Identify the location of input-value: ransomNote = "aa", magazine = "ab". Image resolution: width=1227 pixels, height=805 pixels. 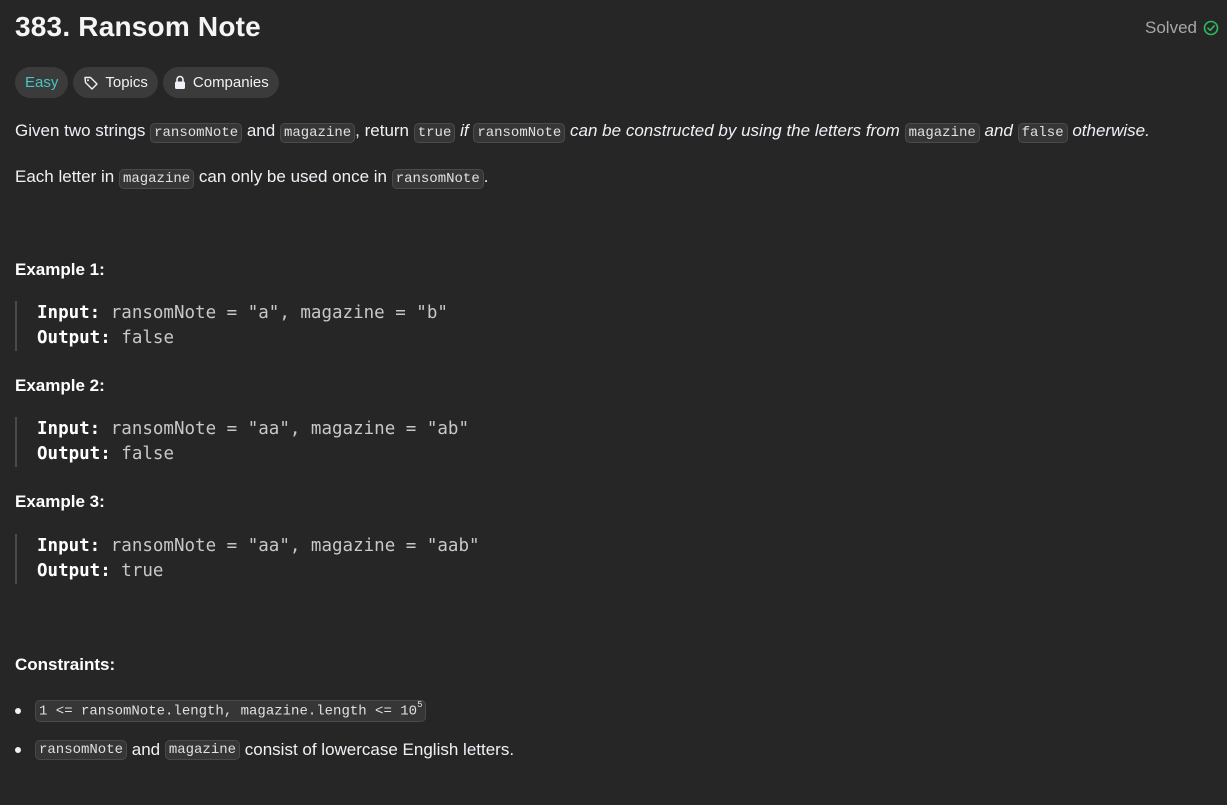
(284, 429).